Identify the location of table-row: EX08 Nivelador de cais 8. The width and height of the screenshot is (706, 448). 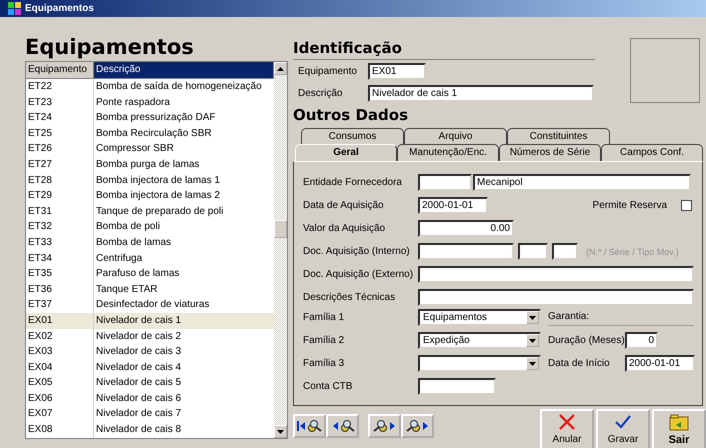
(150, 430).